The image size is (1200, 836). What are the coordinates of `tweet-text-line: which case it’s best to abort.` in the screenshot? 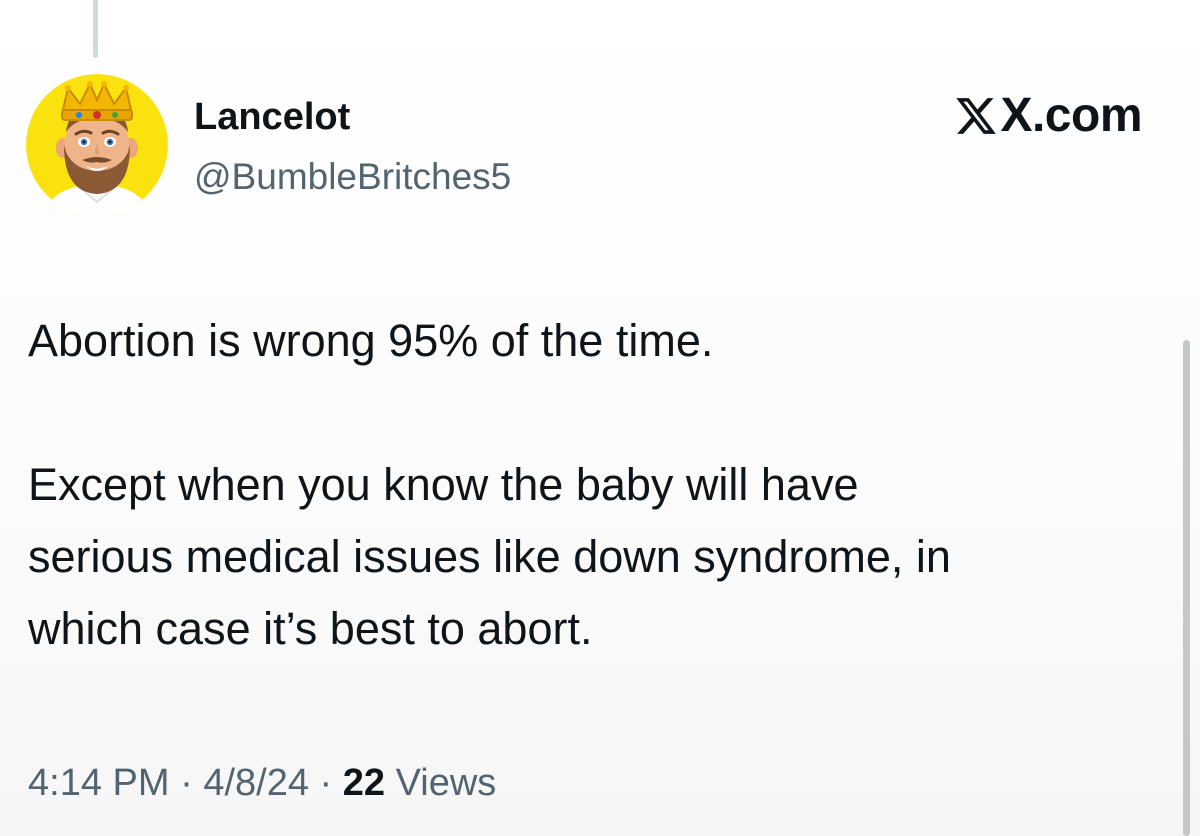 It's located at (310, 628).